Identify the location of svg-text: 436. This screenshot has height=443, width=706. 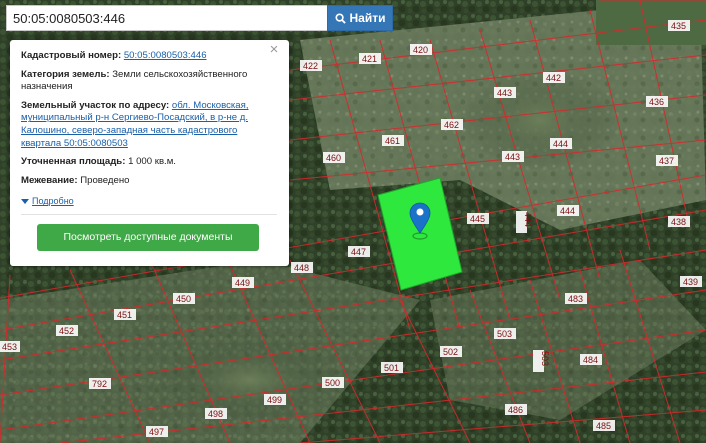
(656, 102).